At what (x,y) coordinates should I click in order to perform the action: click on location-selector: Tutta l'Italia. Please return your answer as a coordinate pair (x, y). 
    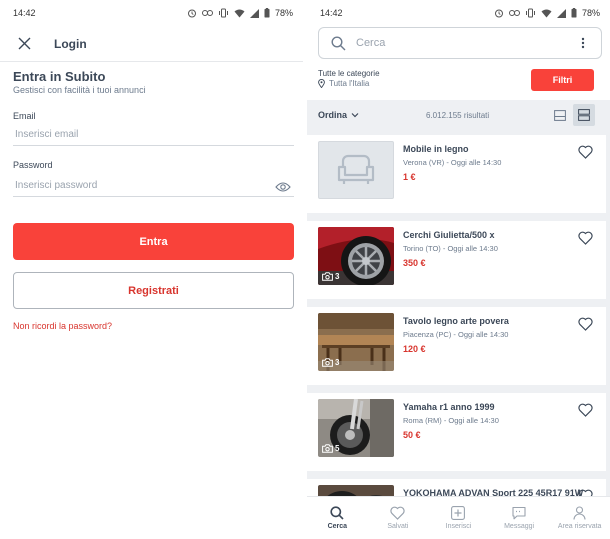
    Looking at the image, I should click on (343, 83).